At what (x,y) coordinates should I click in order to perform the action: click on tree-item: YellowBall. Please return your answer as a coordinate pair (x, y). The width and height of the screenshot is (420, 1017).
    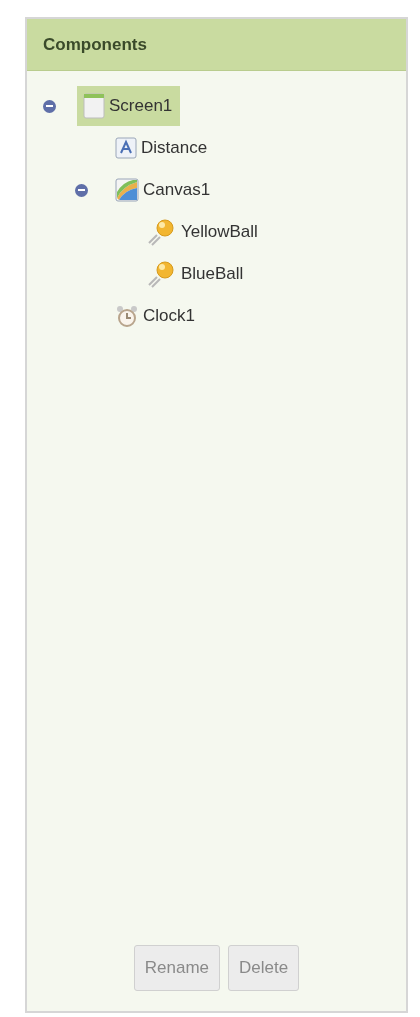
    Looking at the image, I should click on (203, 232).